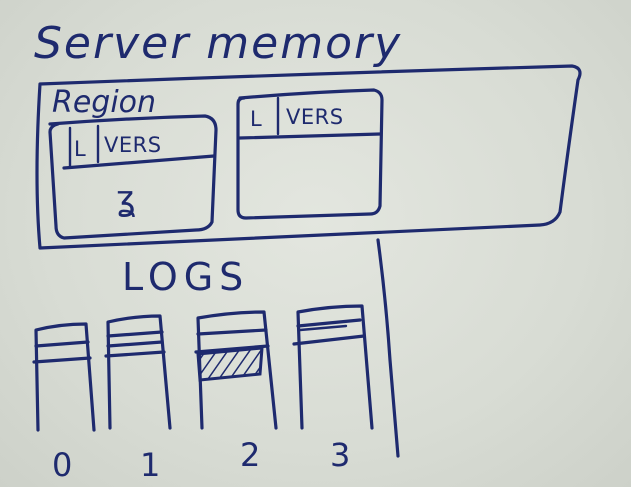 This screenshot has height=487, width=631. Describe the element at coordinates (310, 154) in the screenshot. I see `region-table-2: L VERS` at that location.